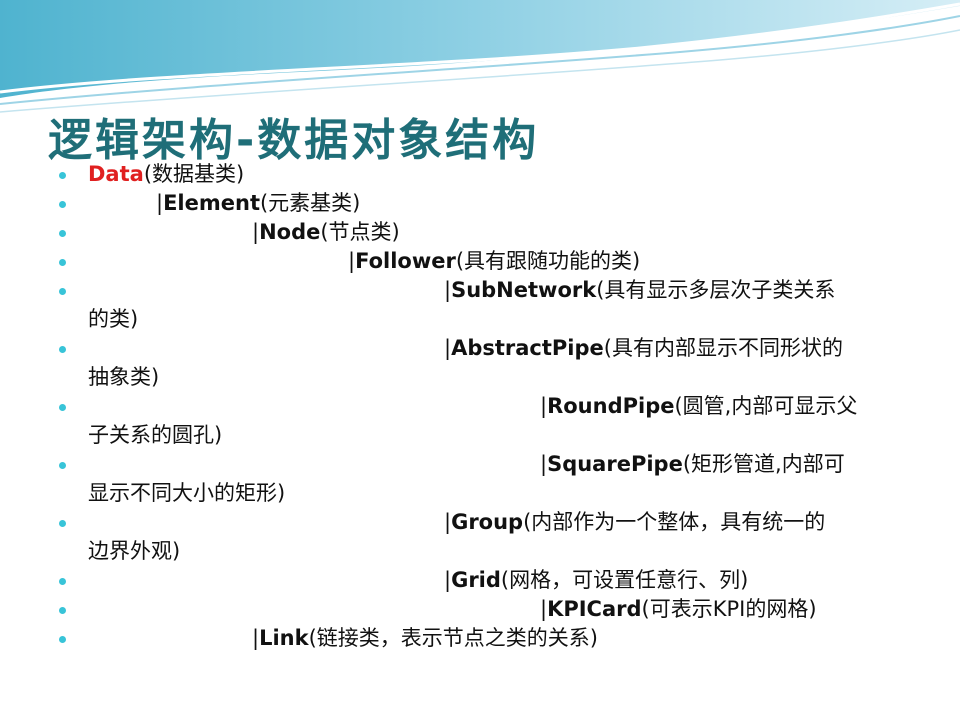  What do you see at coordinates (116, 174) in the screenshot?
I see `class-name: Data` at bounding box center [116, 174].